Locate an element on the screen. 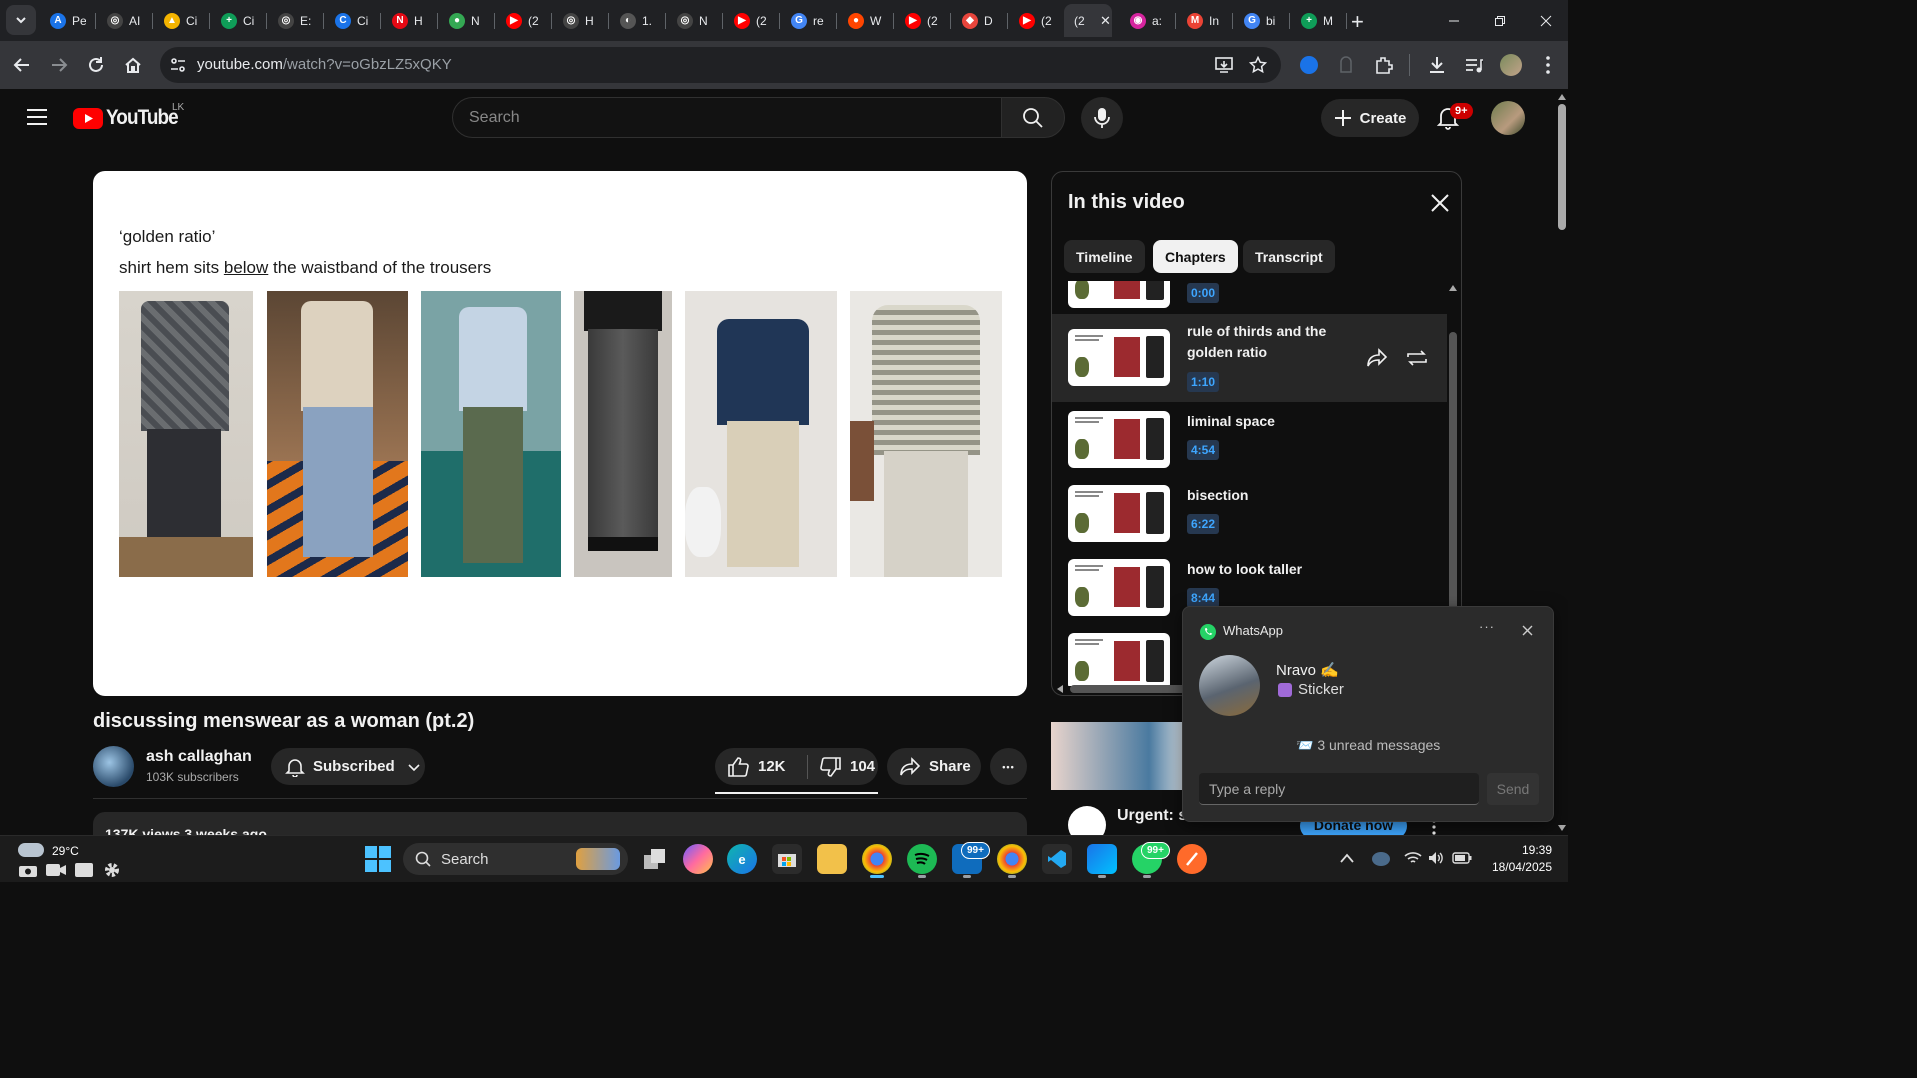 The height and width of the screenshot is (1078, 1917). panel-hscrollbar-thumb is located at coordinates (1130, 689).